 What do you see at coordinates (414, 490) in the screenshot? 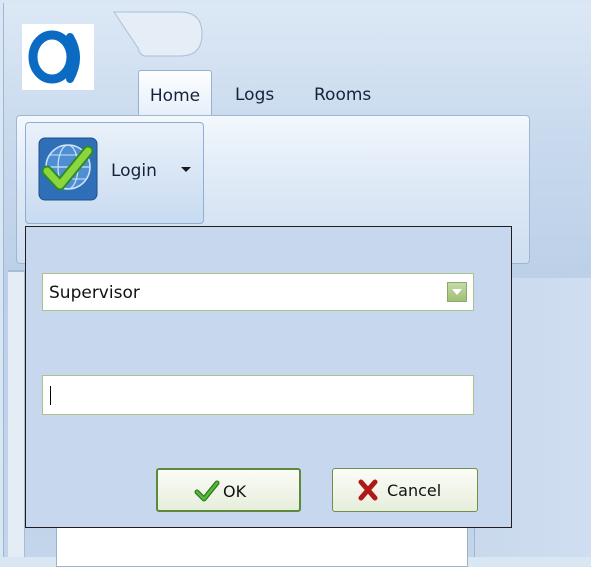
I see `cancel-button-label: Cancel` at bounding box center [414, 490].